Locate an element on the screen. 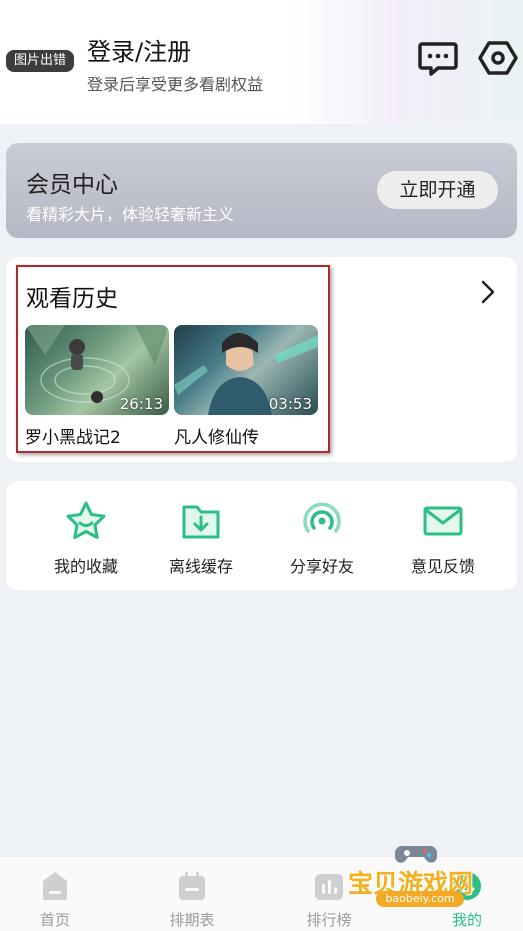 This screenshot has width=523, height=931. vip-center-card: 会员中心 看精彩大片，体验轻奢新主义 立即开通 is located at coordinates (261, 190).